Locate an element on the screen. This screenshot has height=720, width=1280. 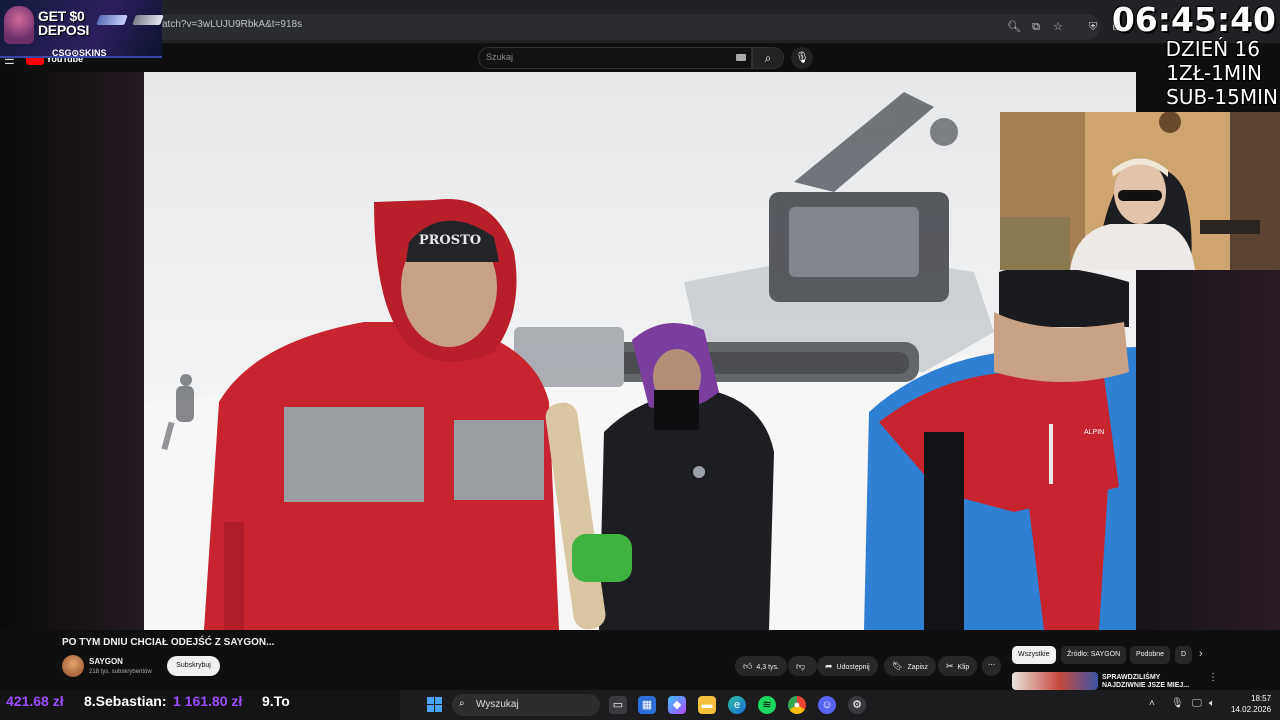
promo-title: GET $0 DEPOSI is located at coordinates (64, 23).